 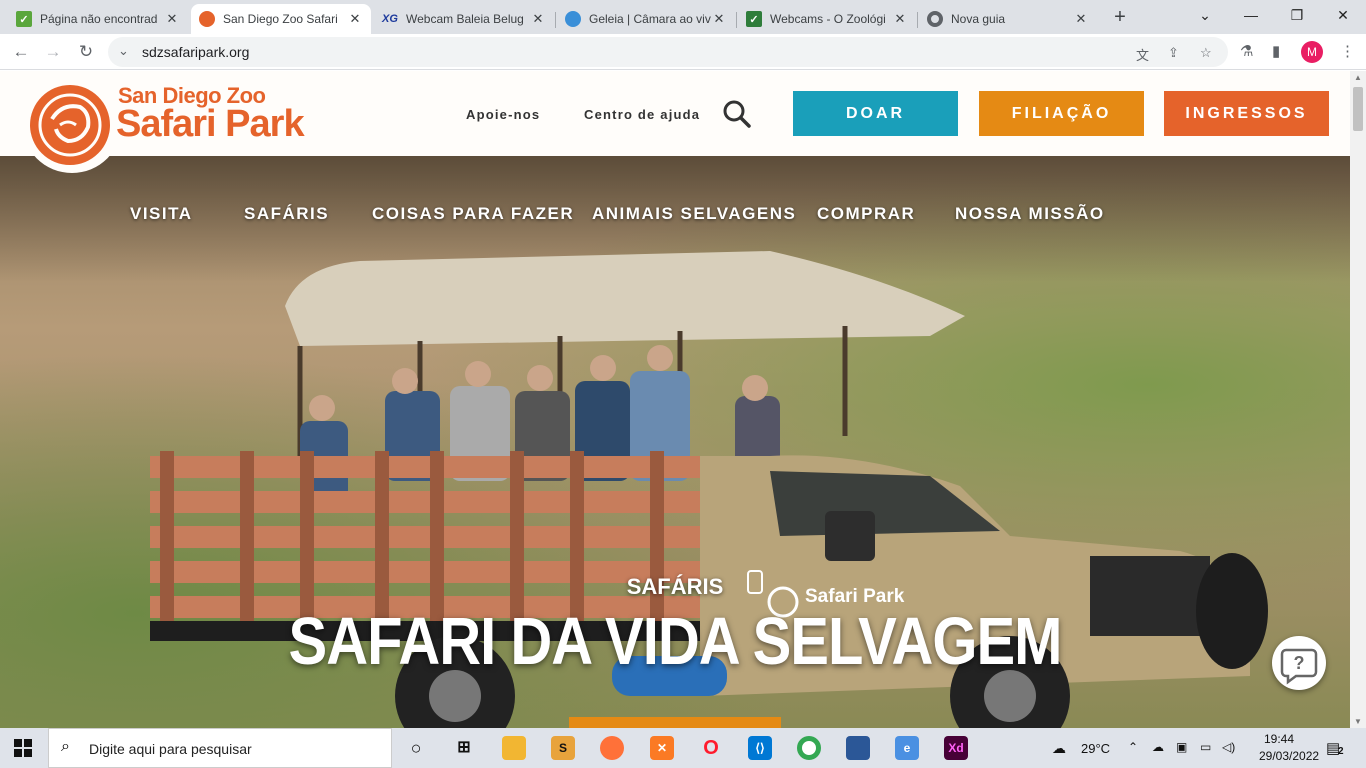 I want to click on sublime-text-icon: S, so click(x=563, y=748).